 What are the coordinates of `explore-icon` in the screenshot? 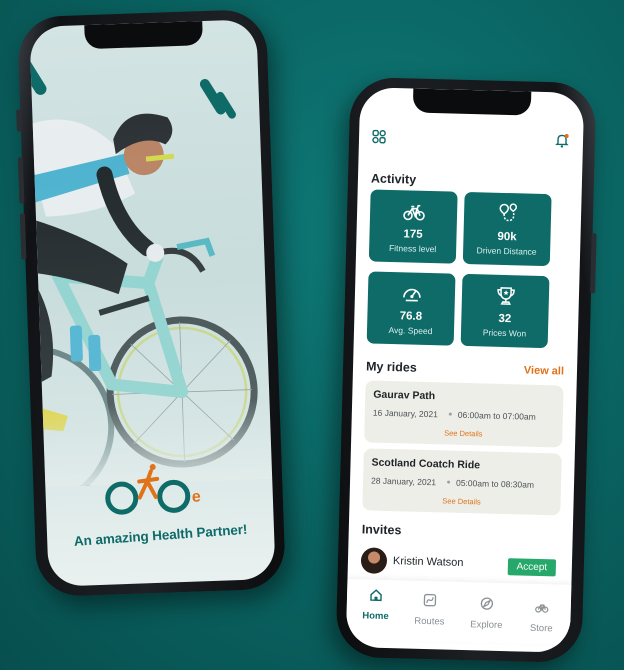 It's located at (487, 603).